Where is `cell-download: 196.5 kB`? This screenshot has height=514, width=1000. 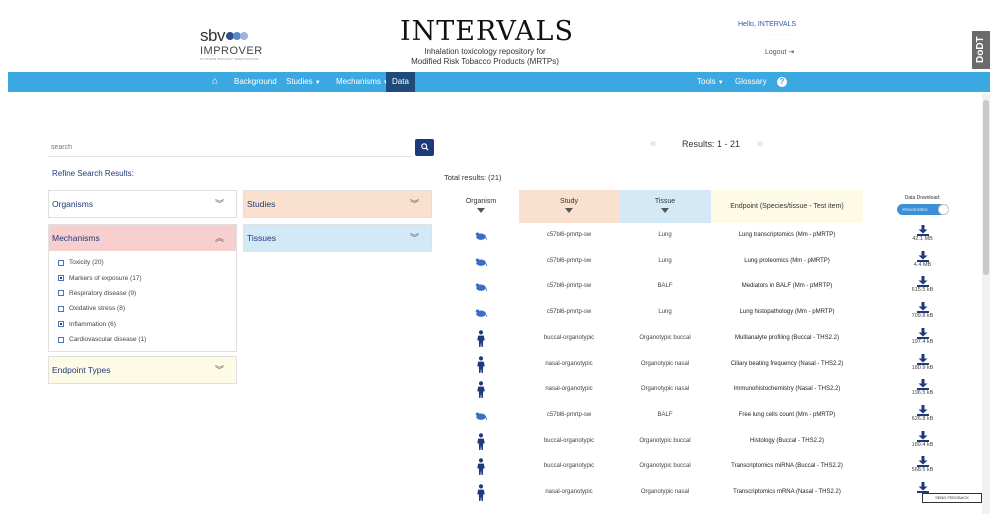 cell-download: 196.5 kB is located at coordinates (922, 390).